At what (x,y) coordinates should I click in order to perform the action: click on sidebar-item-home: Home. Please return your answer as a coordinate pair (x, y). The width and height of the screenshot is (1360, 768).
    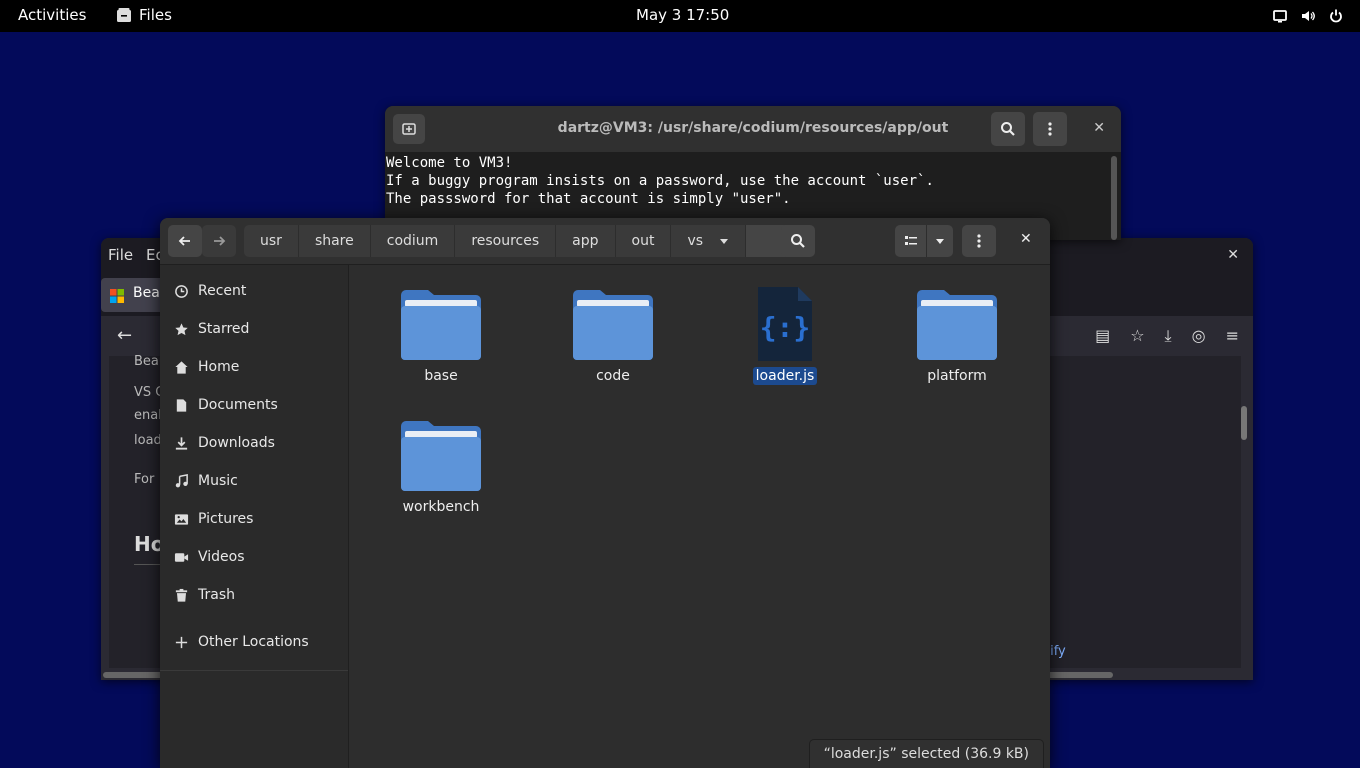
    Looking at the image, I should click on (206, 367).